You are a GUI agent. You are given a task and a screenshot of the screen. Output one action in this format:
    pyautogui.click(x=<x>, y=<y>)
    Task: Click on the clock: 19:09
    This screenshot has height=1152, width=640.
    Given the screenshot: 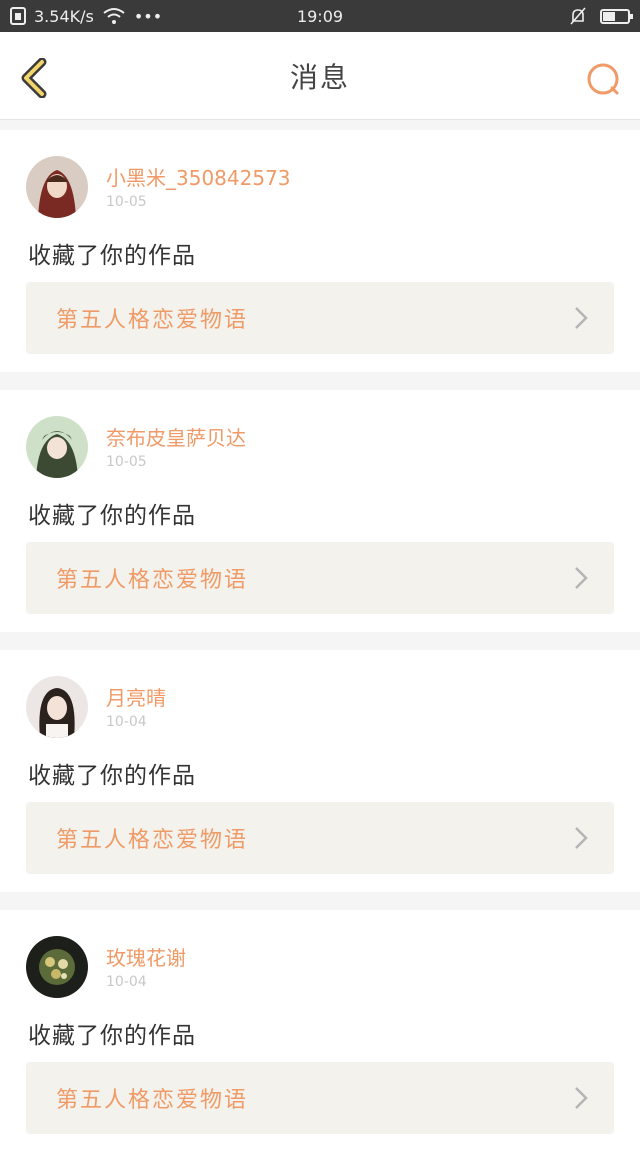 What is the action you would take?
    pyautogui.click(x=320, y=16)
    